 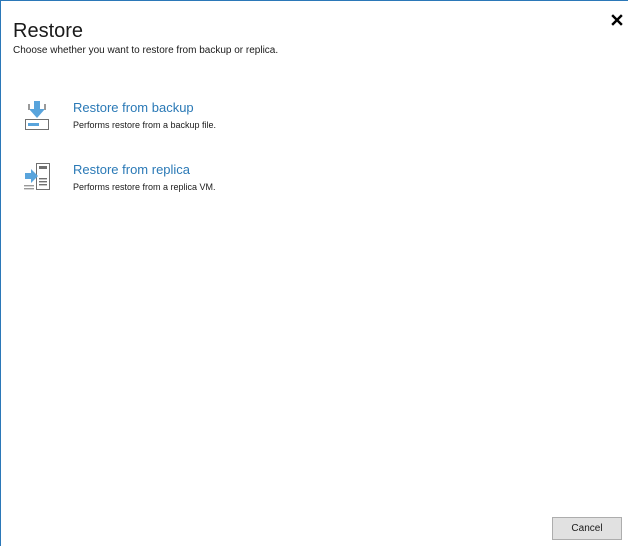 I want to click on restore-from-replica-icon, so click(x=37, y=176).